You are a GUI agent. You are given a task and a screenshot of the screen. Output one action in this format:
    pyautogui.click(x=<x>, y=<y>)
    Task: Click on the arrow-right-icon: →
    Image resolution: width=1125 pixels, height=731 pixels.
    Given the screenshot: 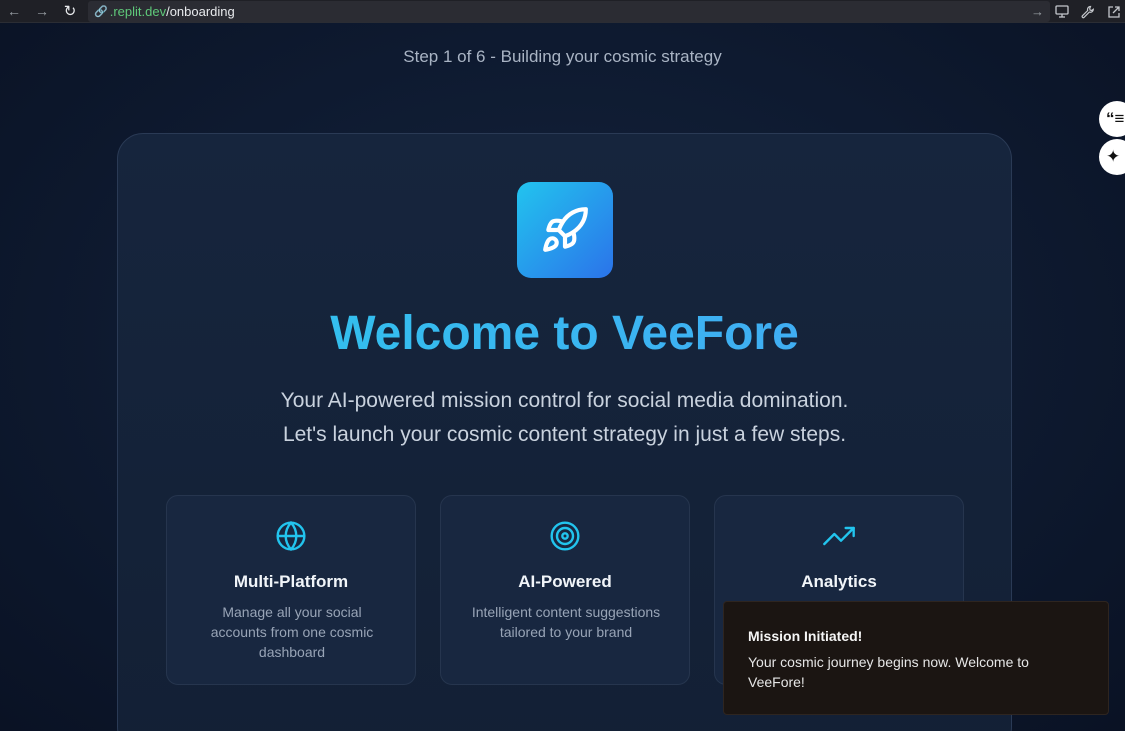 What is the action you would take?
    pyautogui.click(x=1037, y=11)
    